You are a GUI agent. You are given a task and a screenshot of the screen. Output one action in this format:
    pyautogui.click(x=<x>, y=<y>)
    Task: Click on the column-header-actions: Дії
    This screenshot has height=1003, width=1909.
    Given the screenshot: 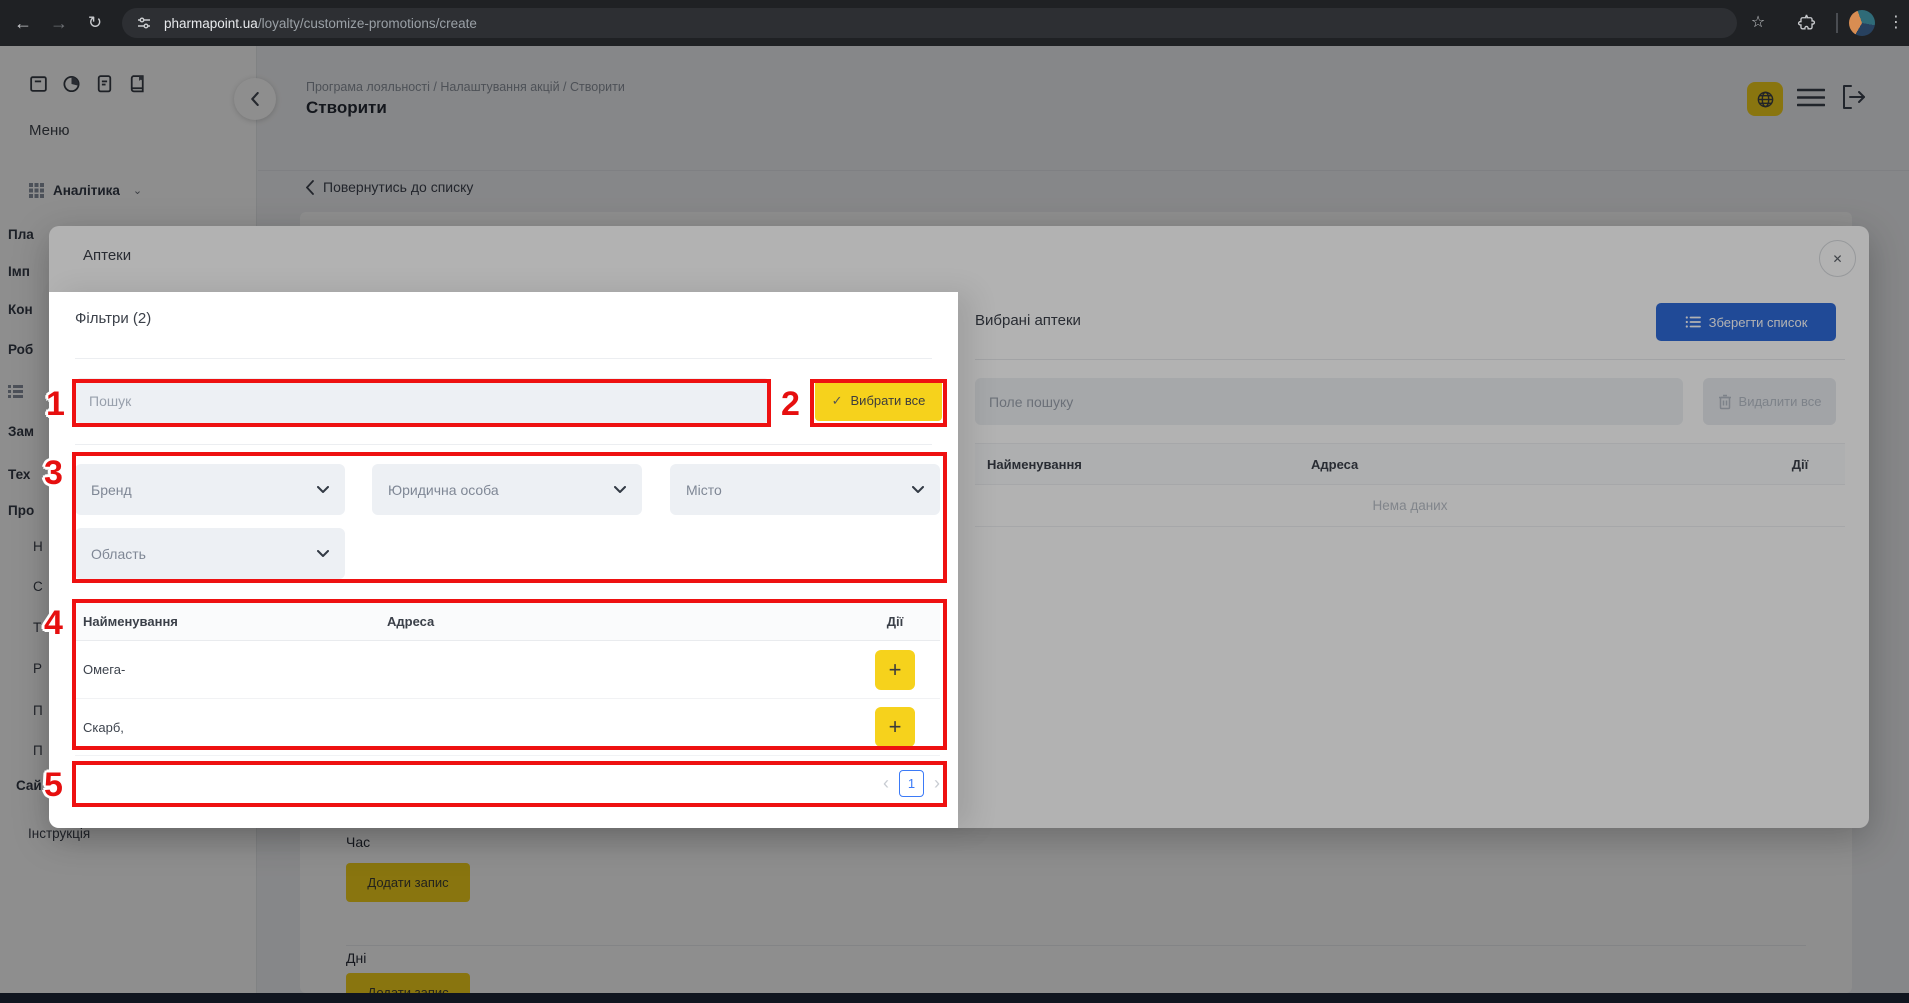 What is the action you would take?
    pyautogui.click(x=895, y=621)
    